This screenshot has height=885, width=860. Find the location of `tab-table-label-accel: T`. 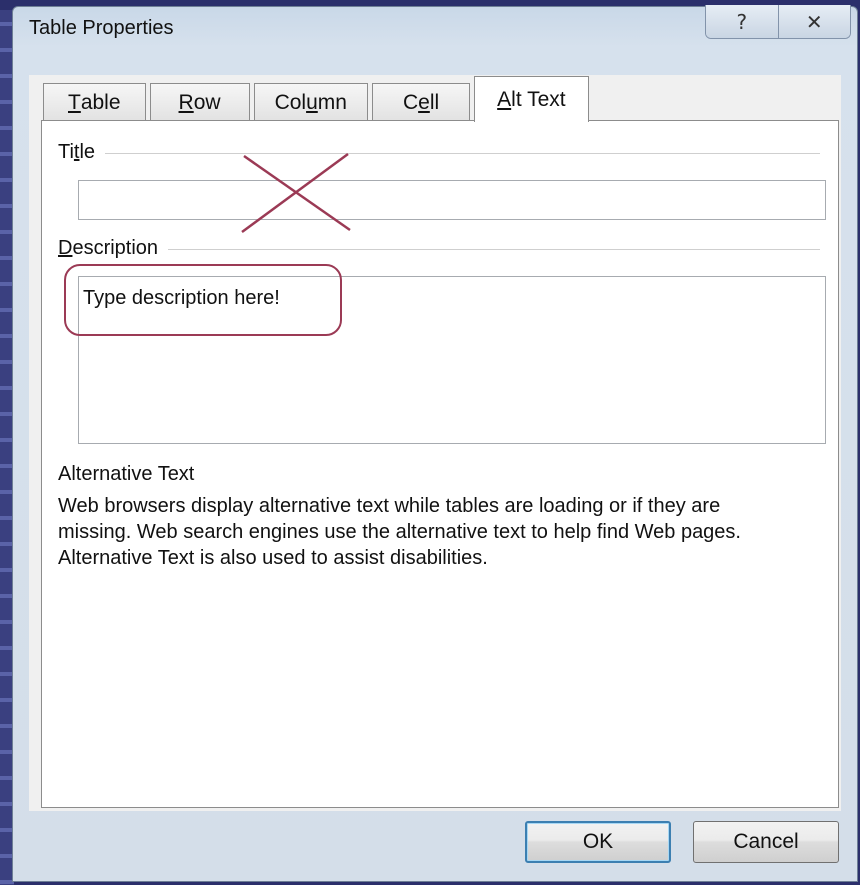

tab-table-label-accel: T is located at coordinates (74, 102).